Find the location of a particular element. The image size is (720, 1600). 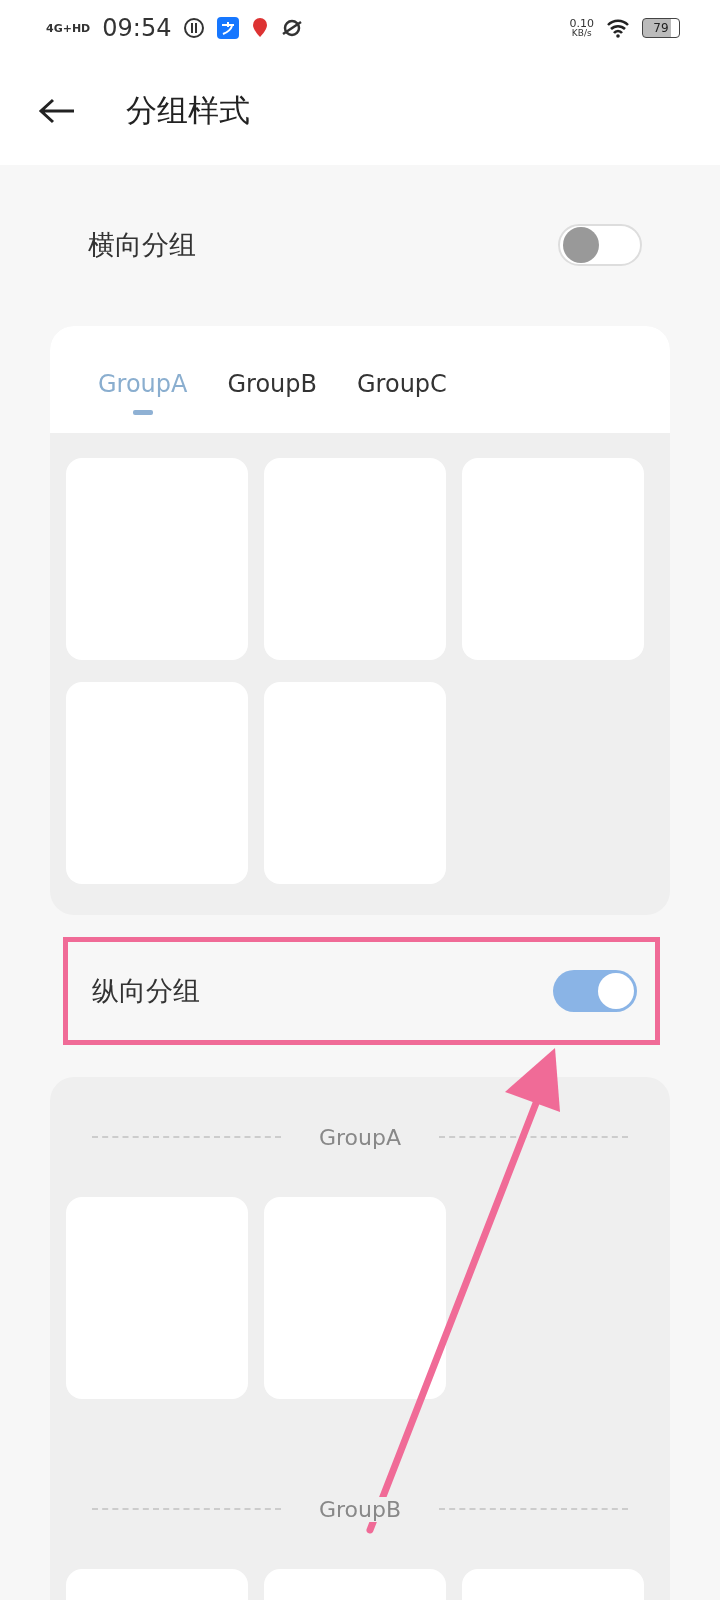

back-icon is located at coordinates (57, 110).